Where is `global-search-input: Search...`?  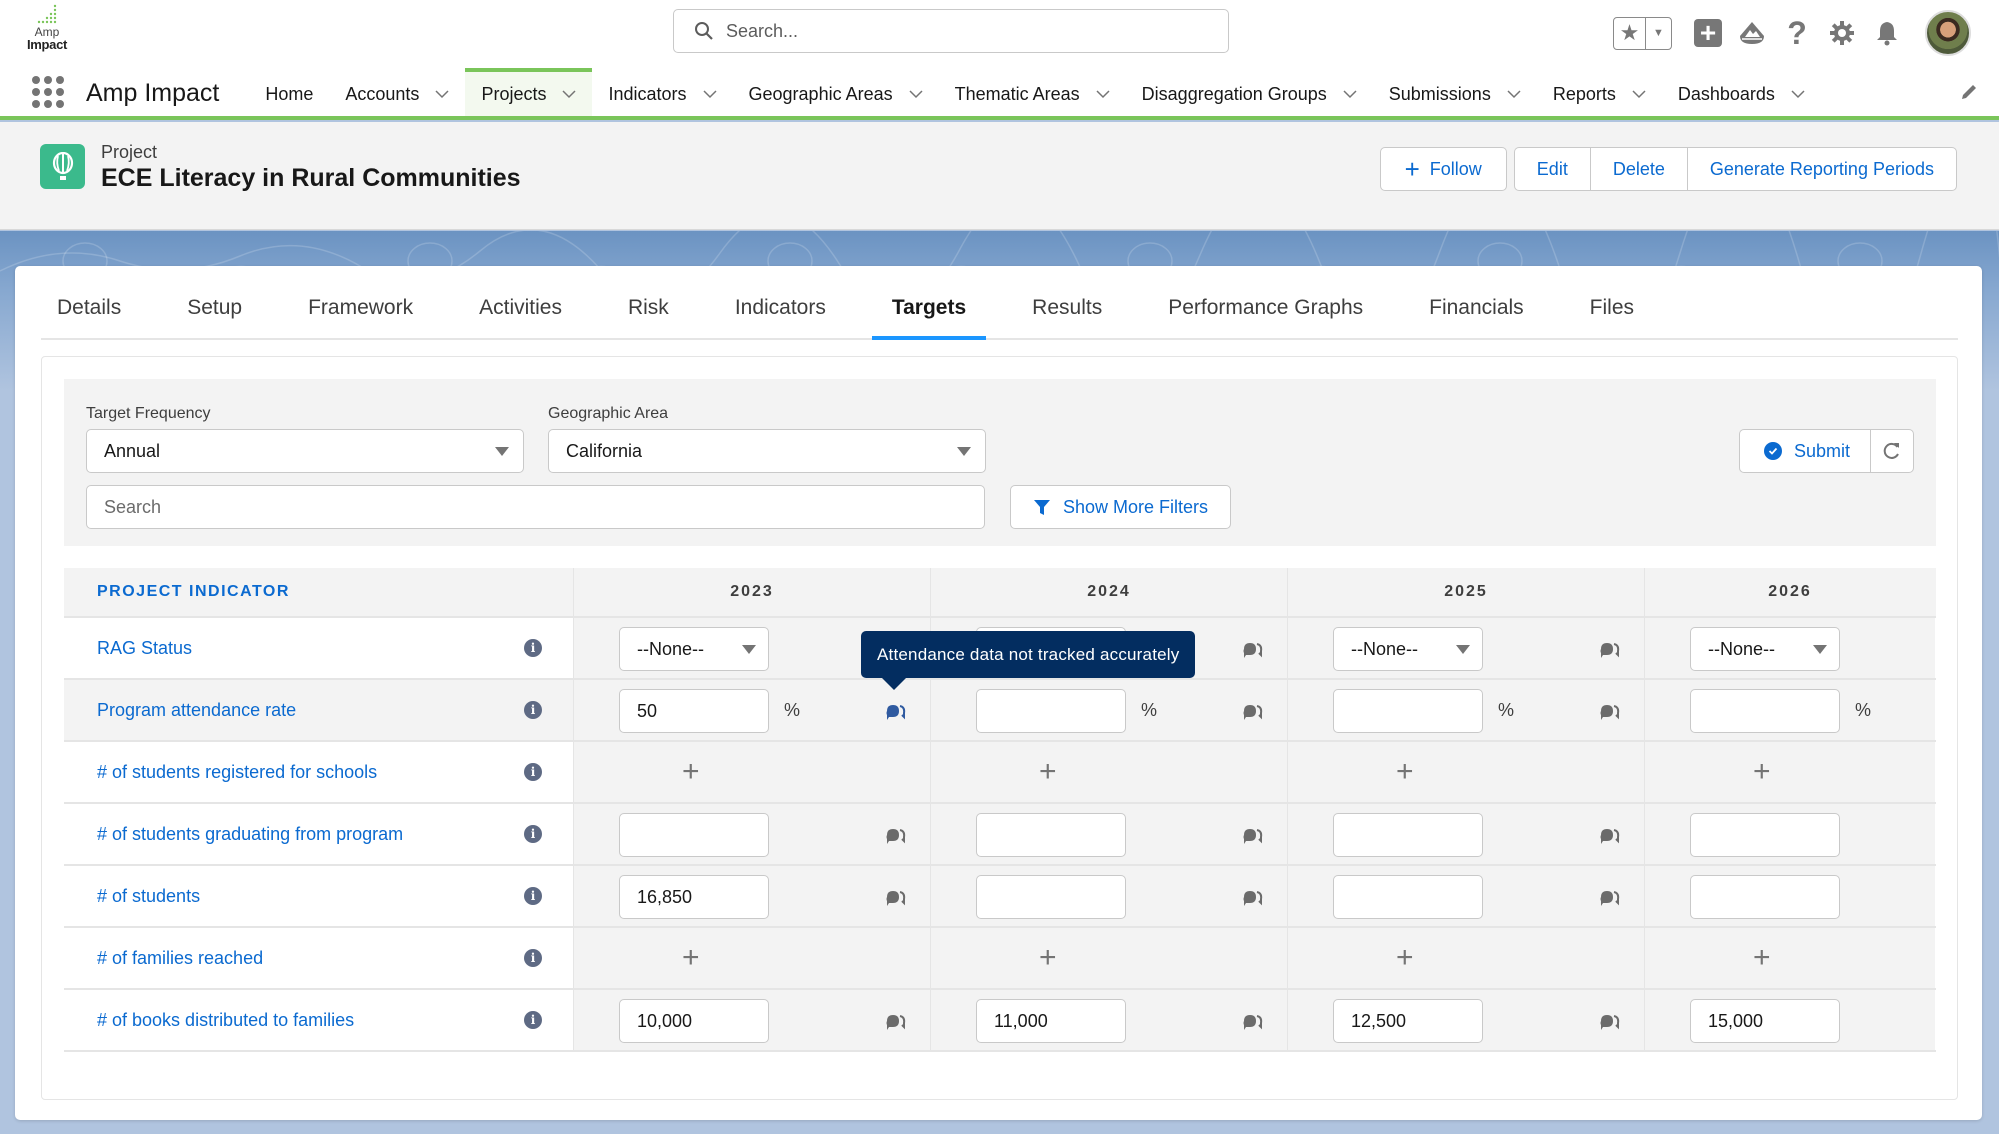 global-search-input: Search... is located at coordinates (951, 31).